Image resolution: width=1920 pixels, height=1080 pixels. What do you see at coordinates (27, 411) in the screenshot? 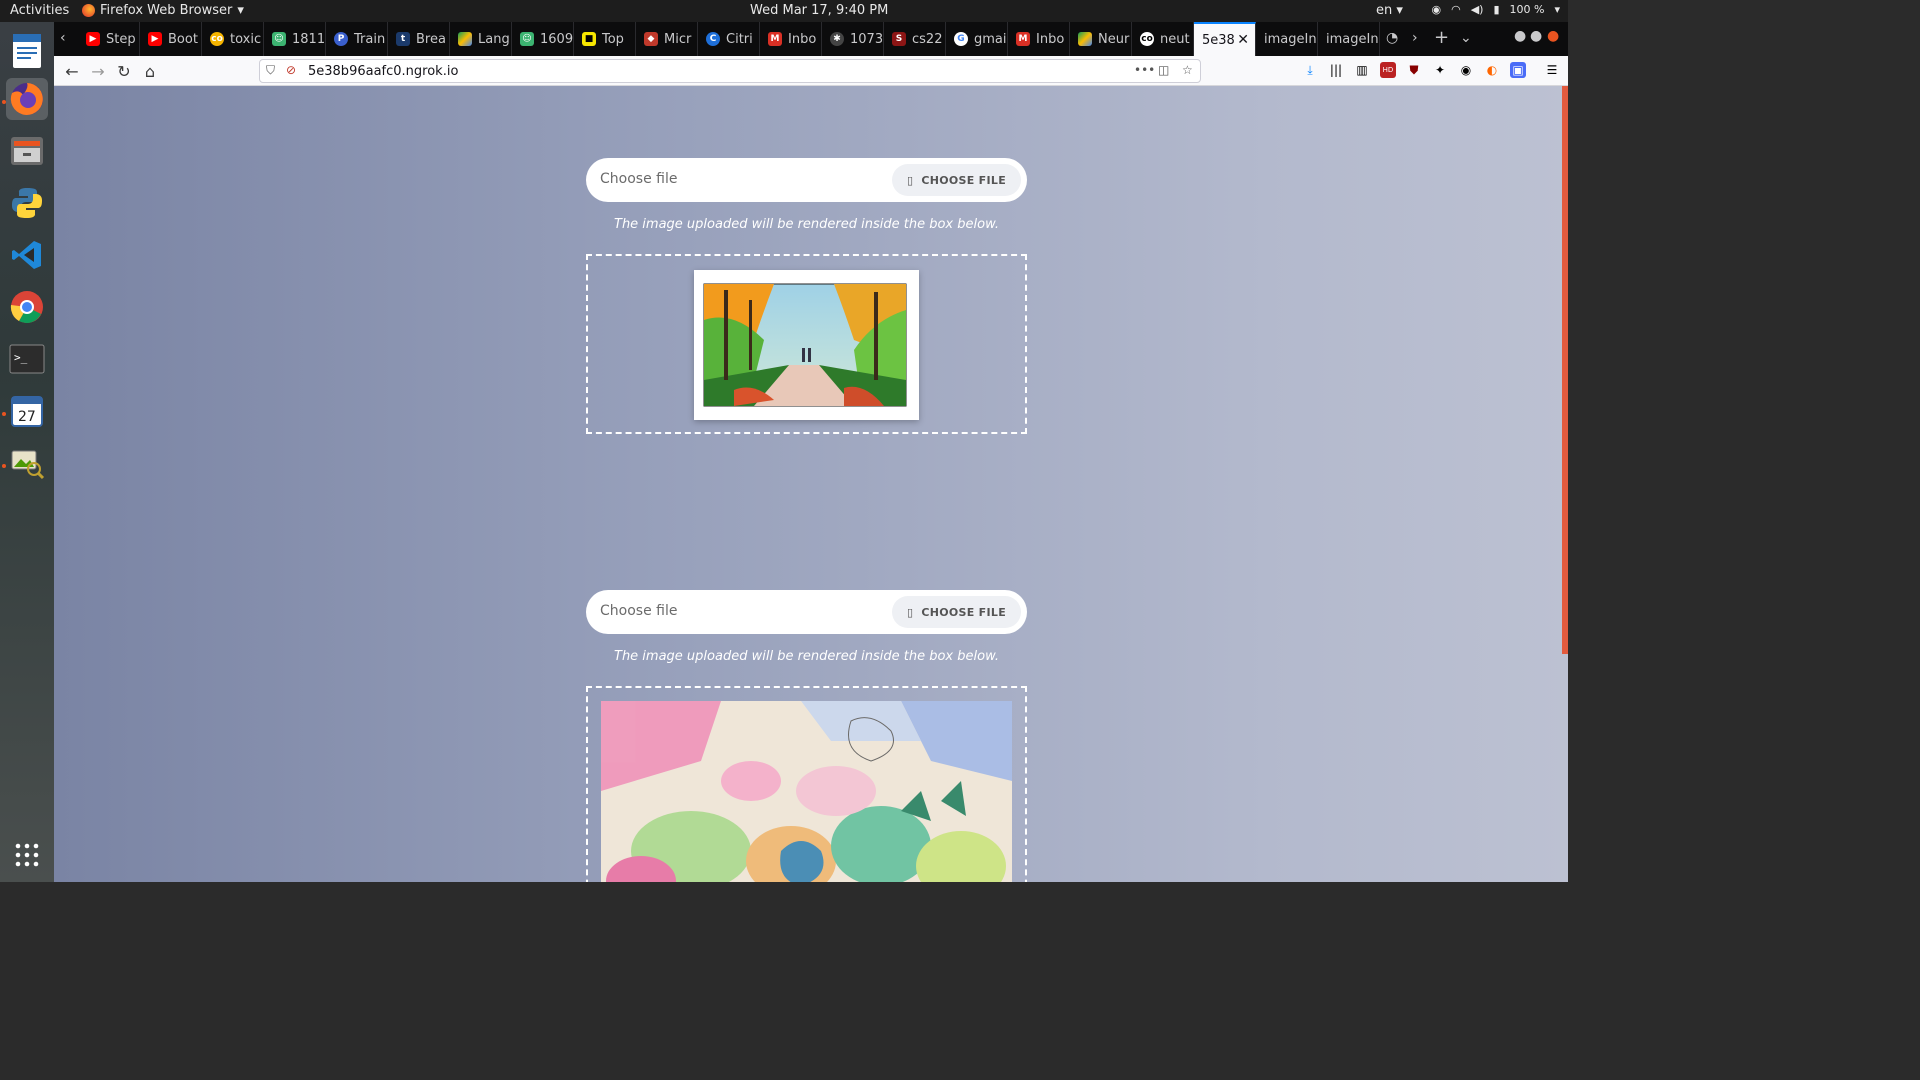
I see `calendar-icon: 27` at bounding box center [27, 411].